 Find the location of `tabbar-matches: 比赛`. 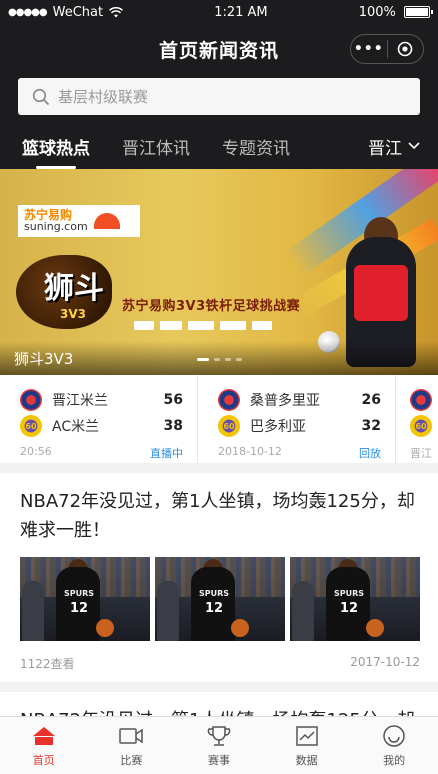

tabbar-matches: 比赛 is located at coordinates (132, 745).